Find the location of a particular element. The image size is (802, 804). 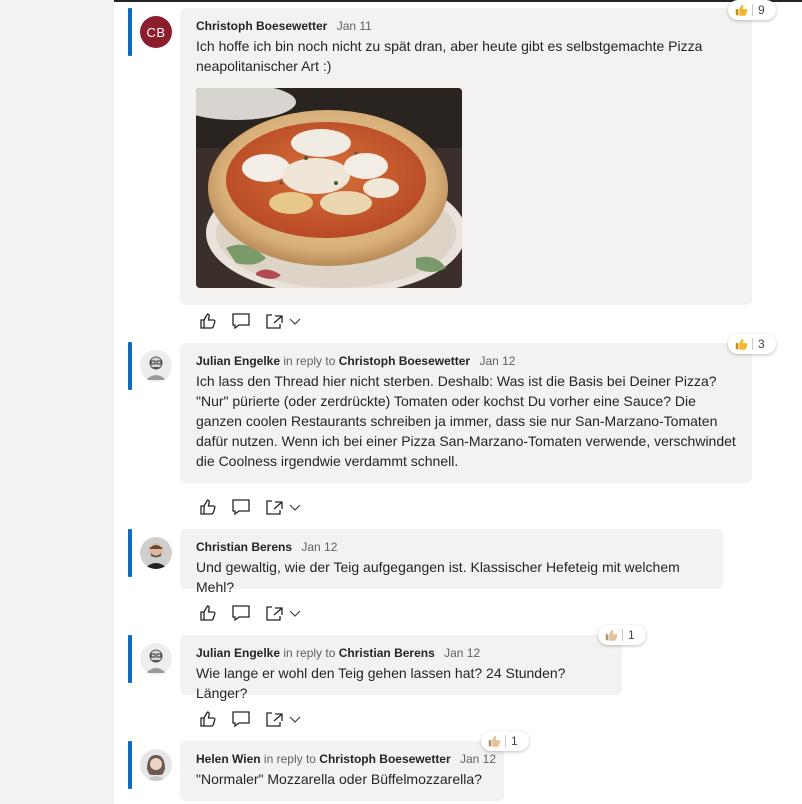

author-name: Christian Berens is located at coordinates (244, 547).